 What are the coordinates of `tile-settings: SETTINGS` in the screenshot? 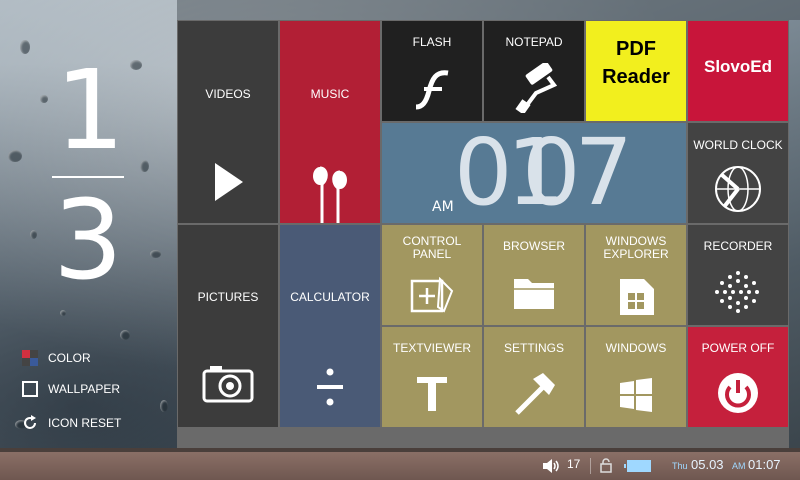 It's located at (534, 377).